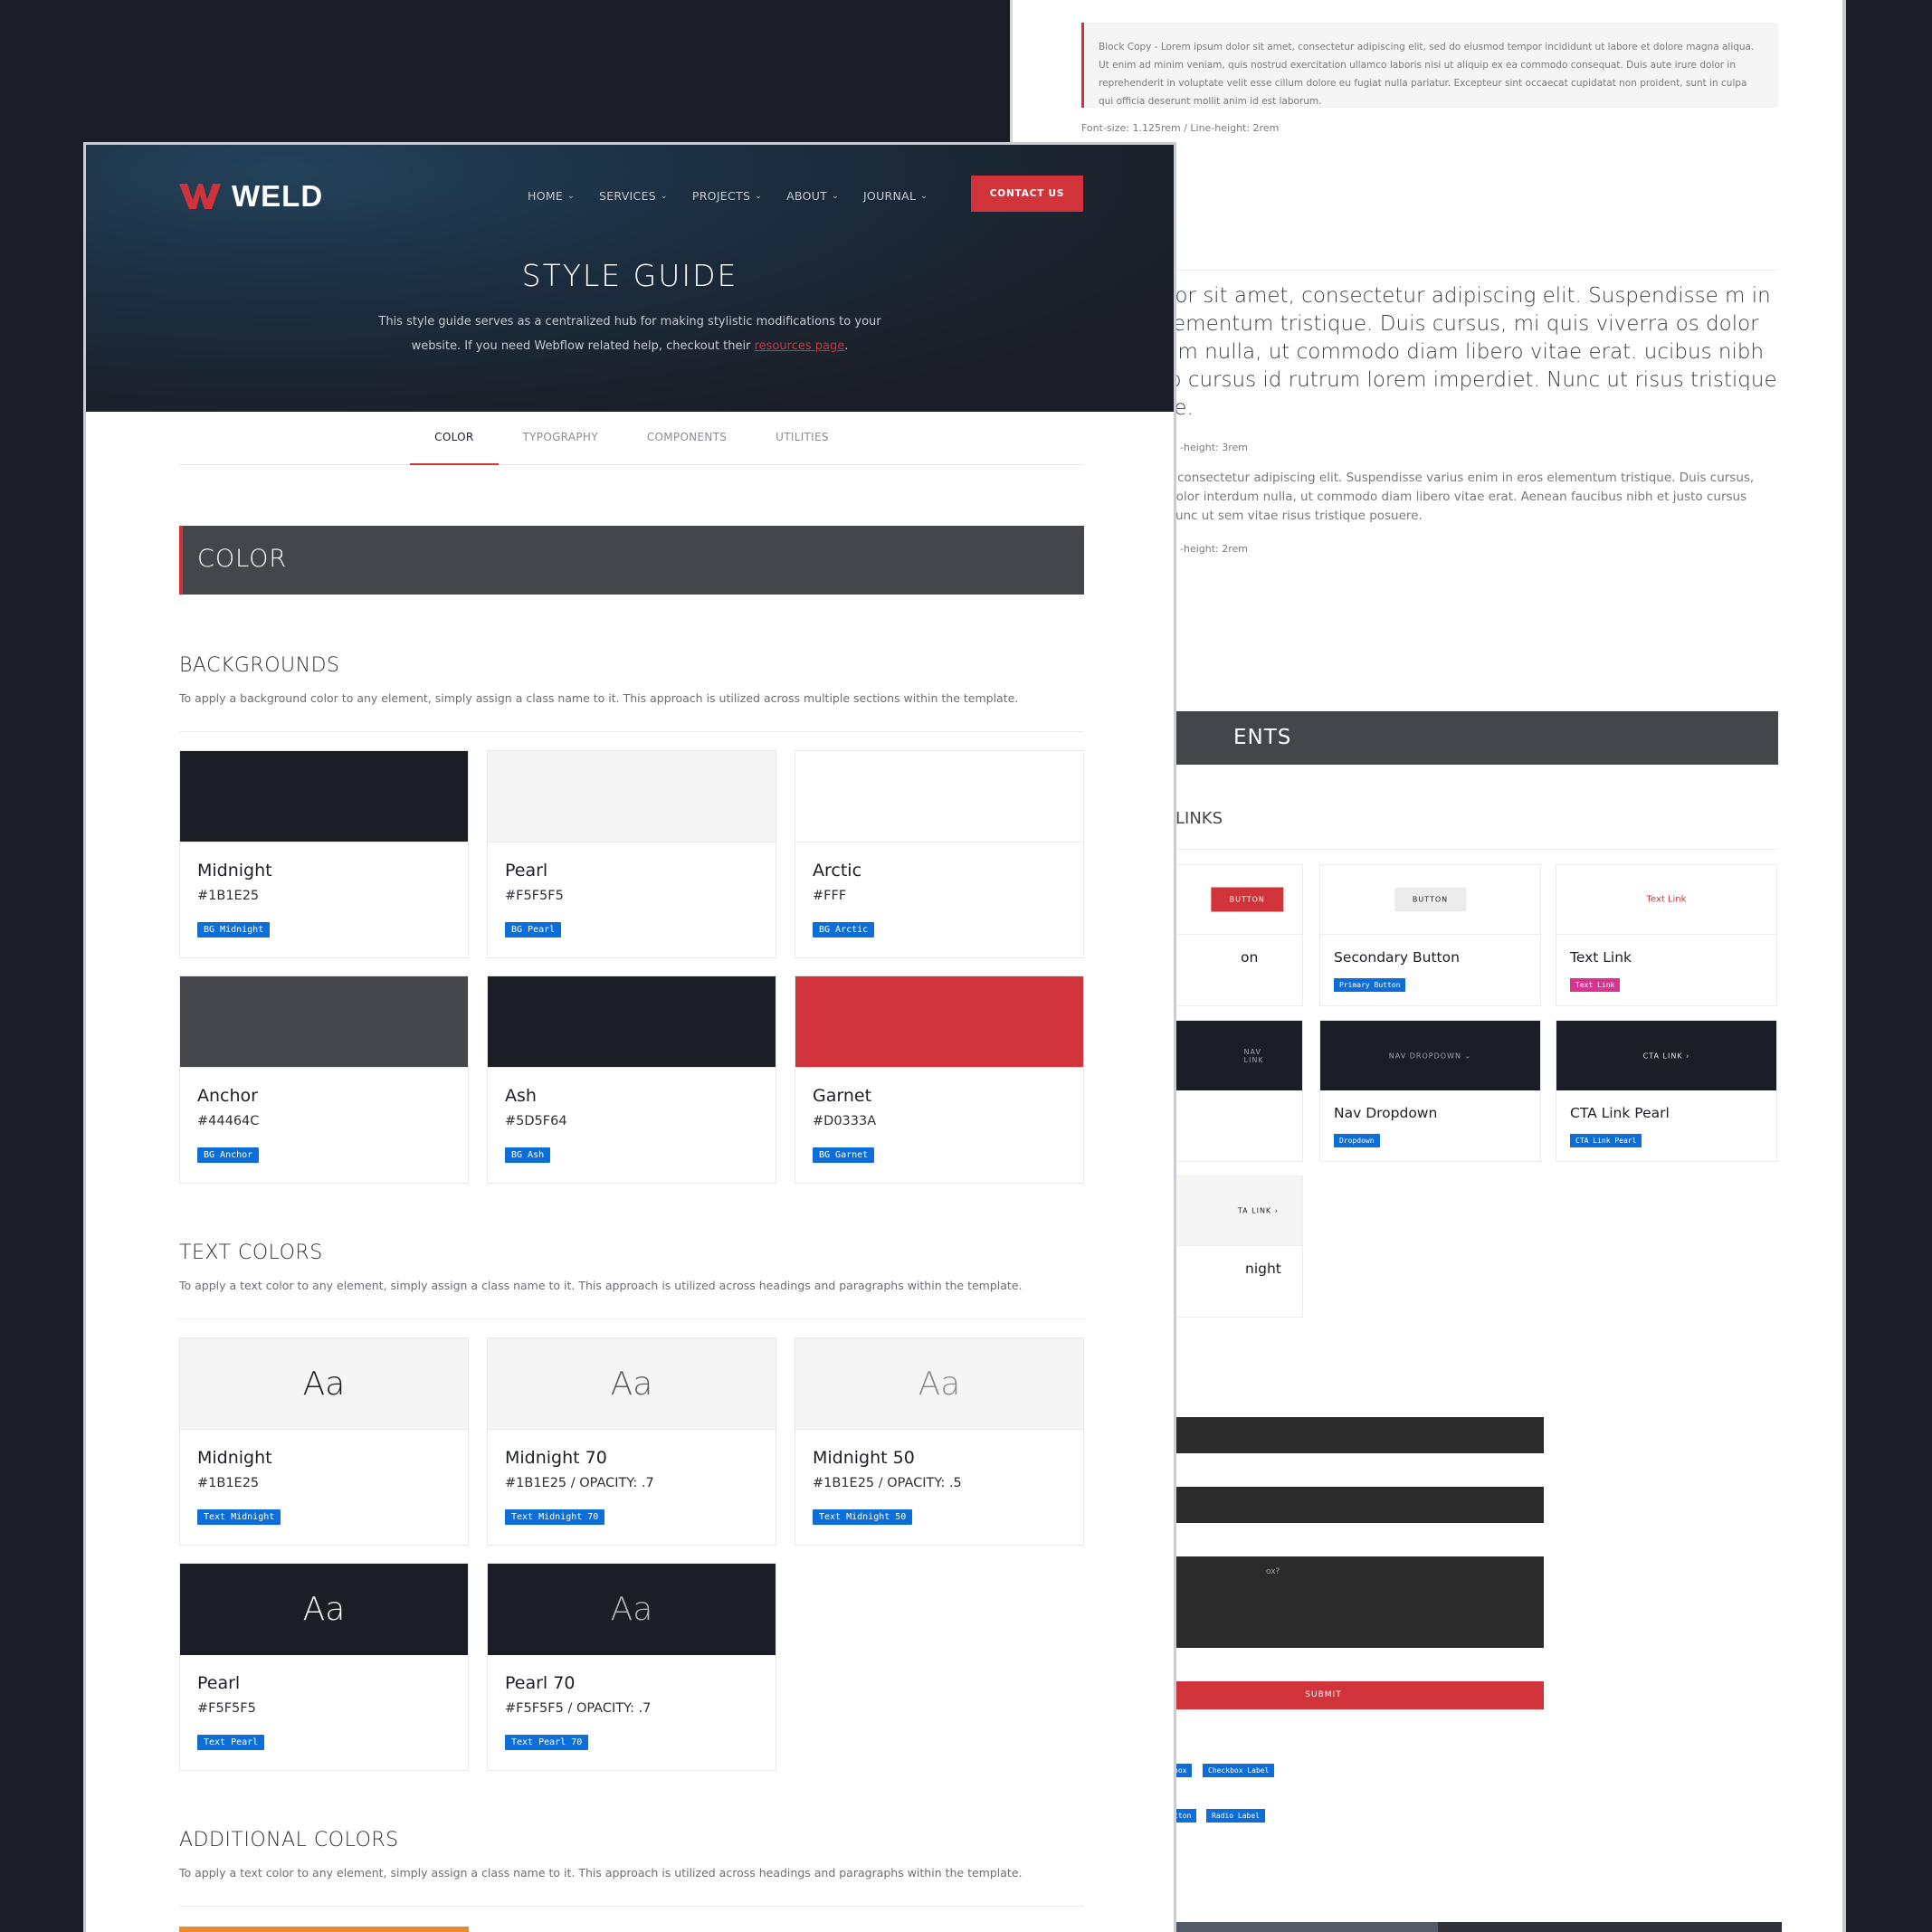 The height and width of the screenshot is (1932, 1932). Describe the element at coordinates (1430, 899) in the screenshot. I see `secondary-button-preview: BUTTON` at that location.